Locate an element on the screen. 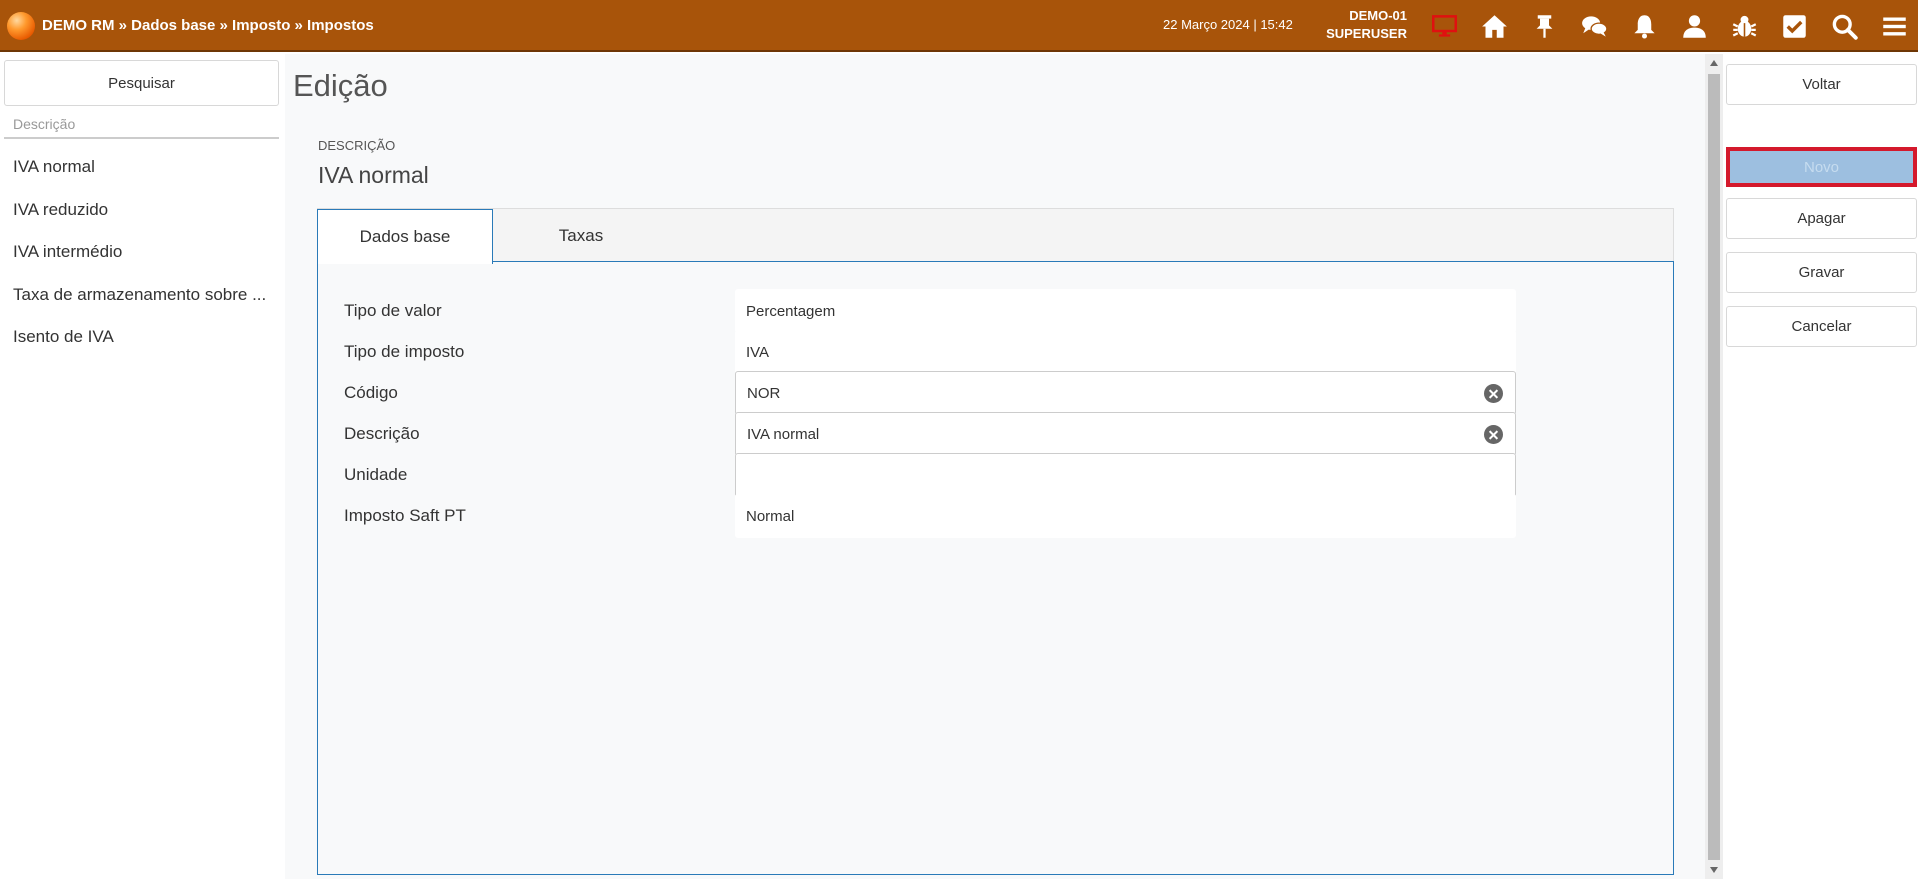 Image resolution: width=1918 pixels, height=879 pixels. tipo-imposto-text: IVA is located at coordinates (758, 352).